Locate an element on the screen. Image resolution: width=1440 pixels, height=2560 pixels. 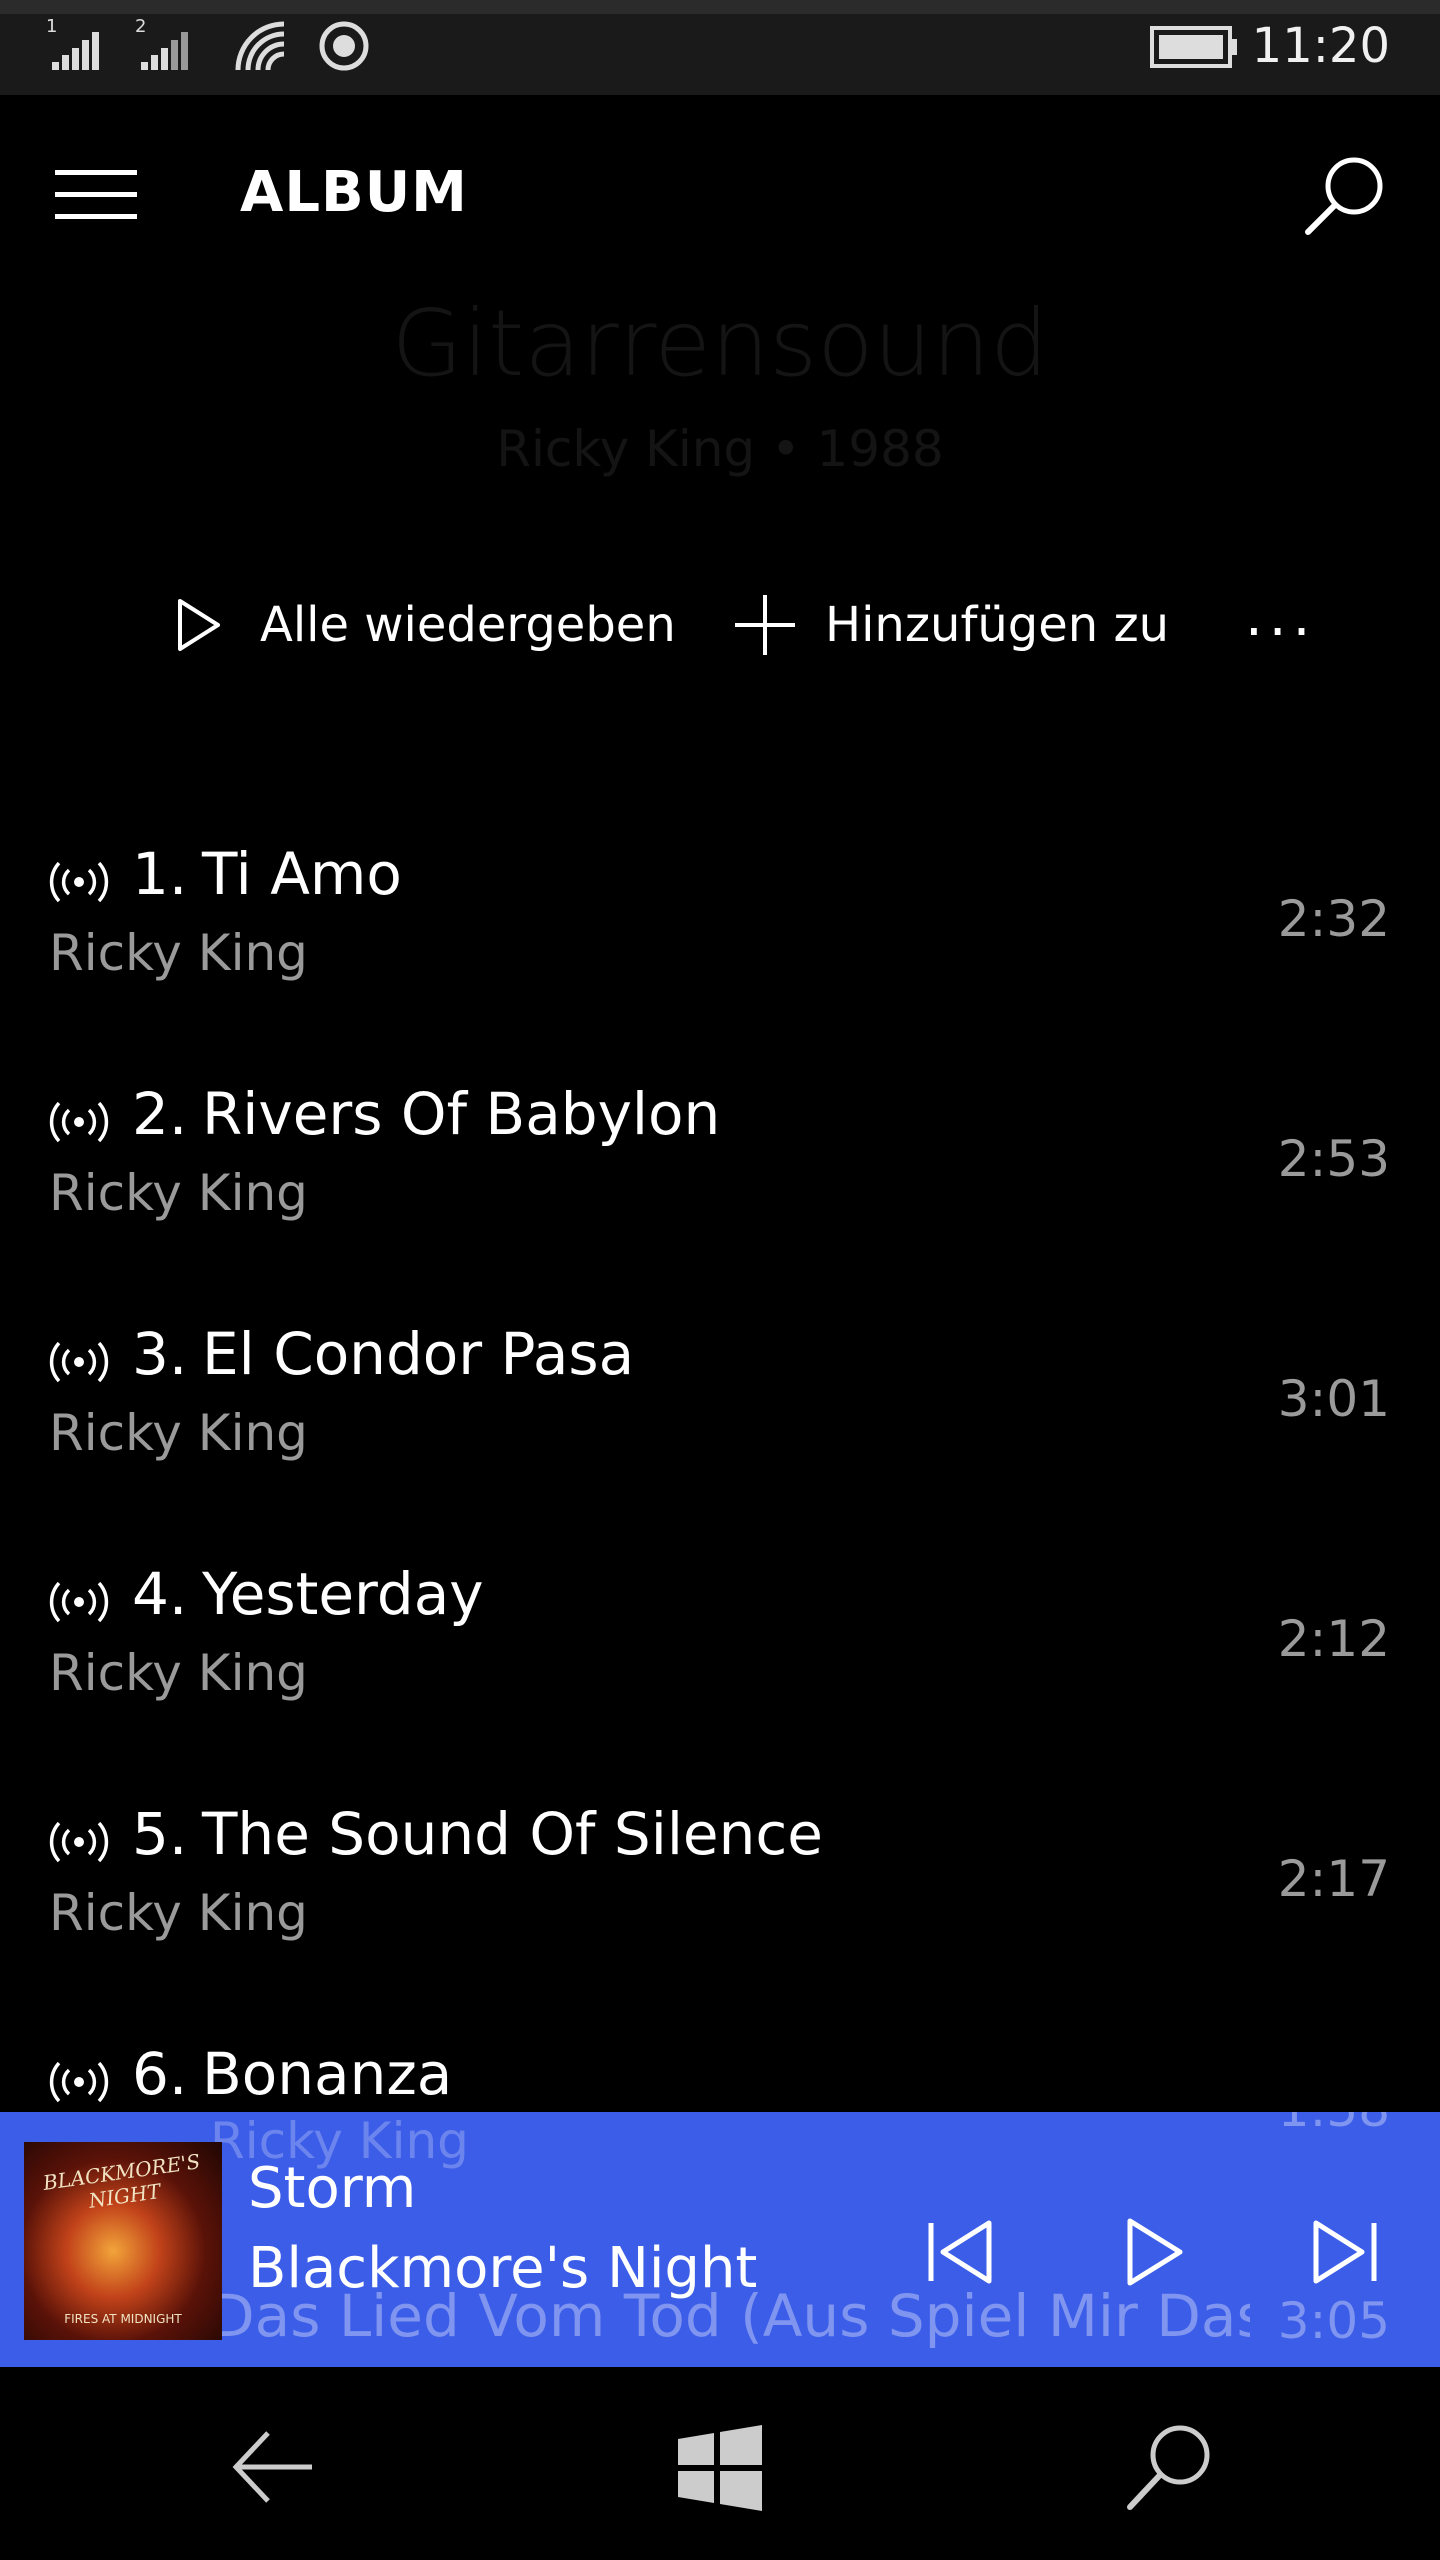
track-row: 2. Rivers Of Babylon Ricky King 2:53 is located at coordinates (720, 1200).